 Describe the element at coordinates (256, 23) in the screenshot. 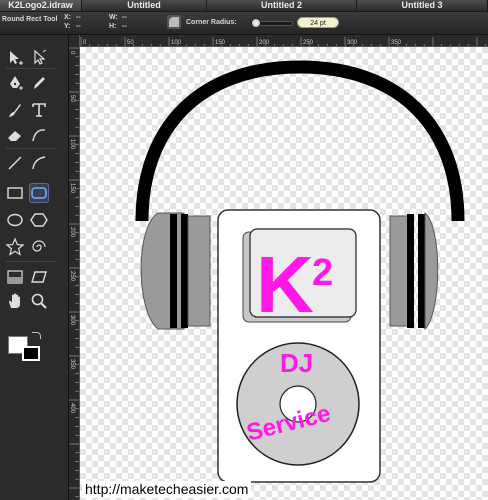

I see `corner-radius-slider-knob` at that location.